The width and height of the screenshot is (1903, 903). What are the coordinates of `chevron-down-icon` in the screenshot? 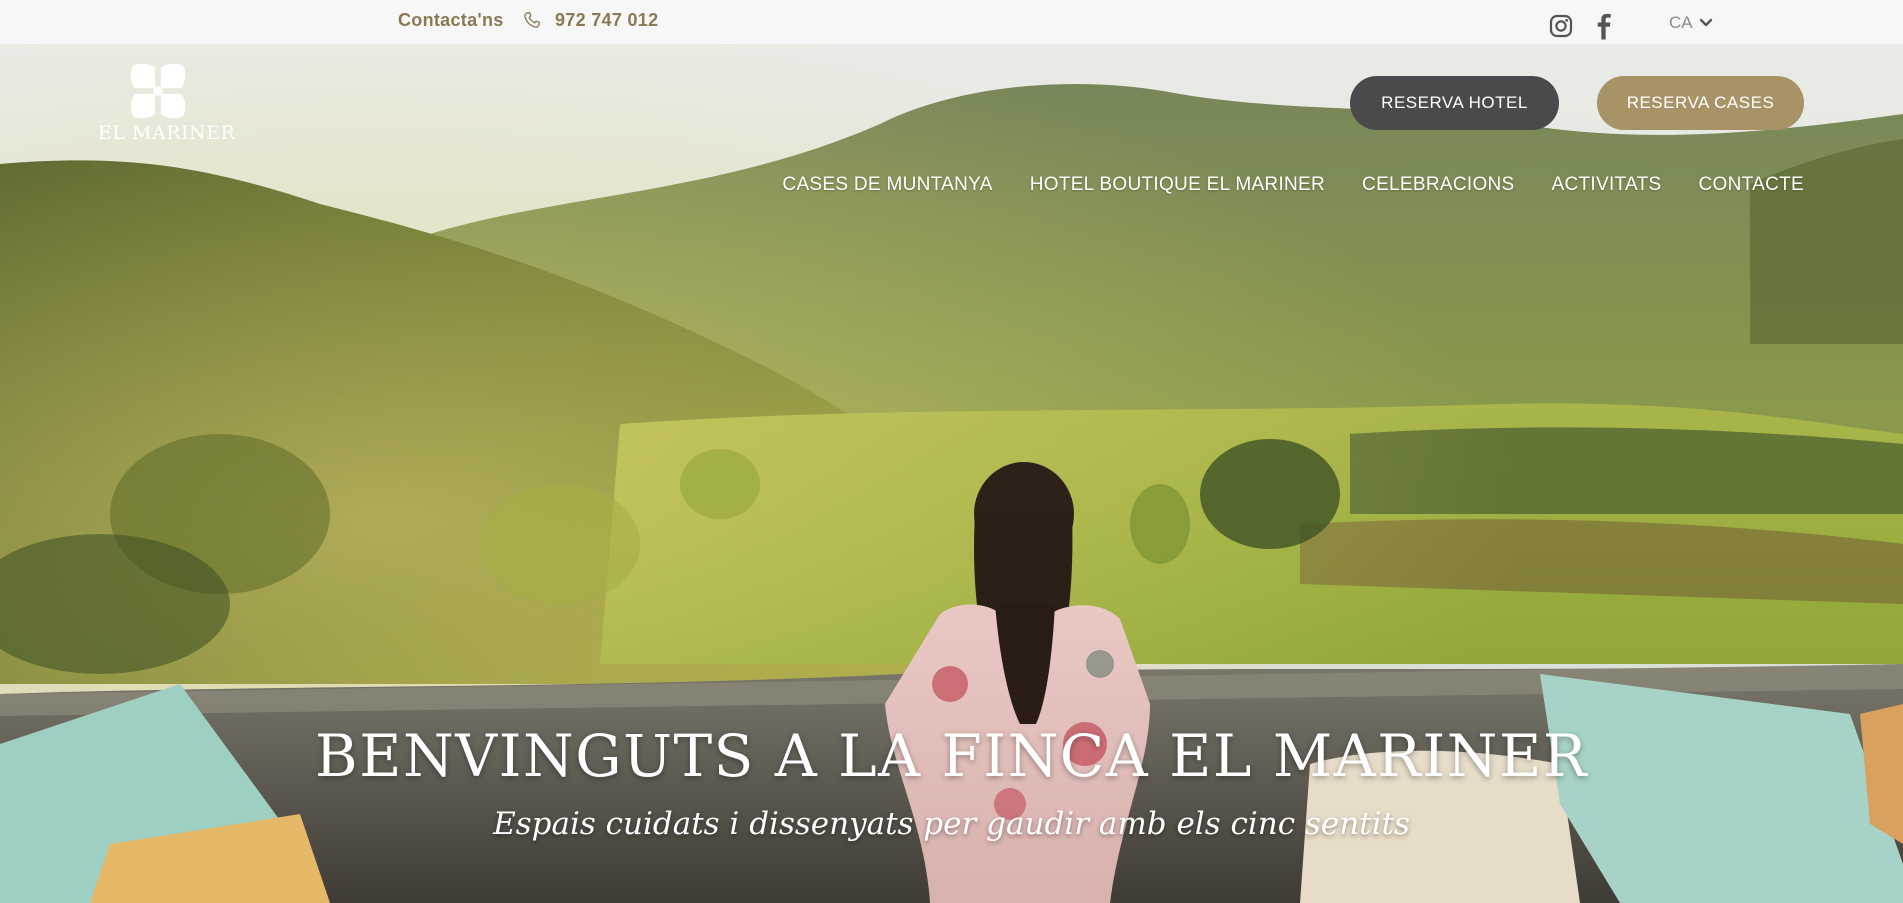 It's located at (1705, 22).